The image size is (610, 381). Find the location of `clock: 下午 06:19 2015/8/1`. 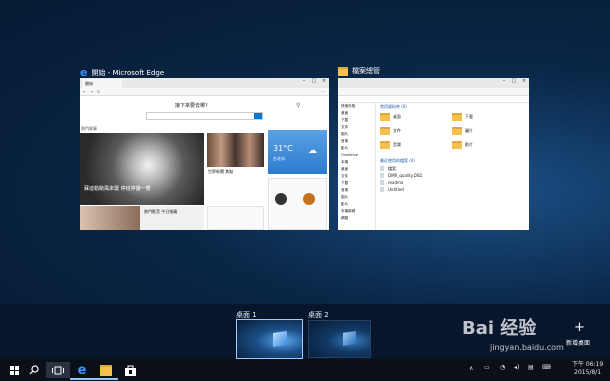

clock: 下午 06:19 2015/8/1 is located at coordinates (587, 369).